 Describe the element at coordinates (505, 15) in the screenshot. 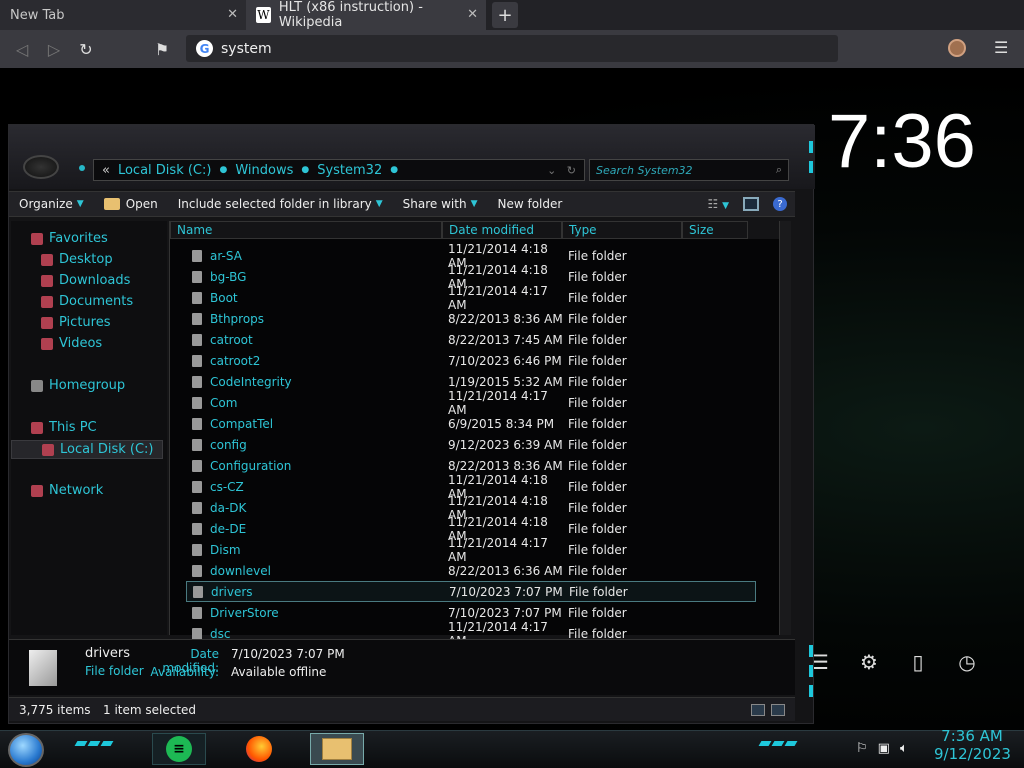

I see `new-tab-button: +` at that location.